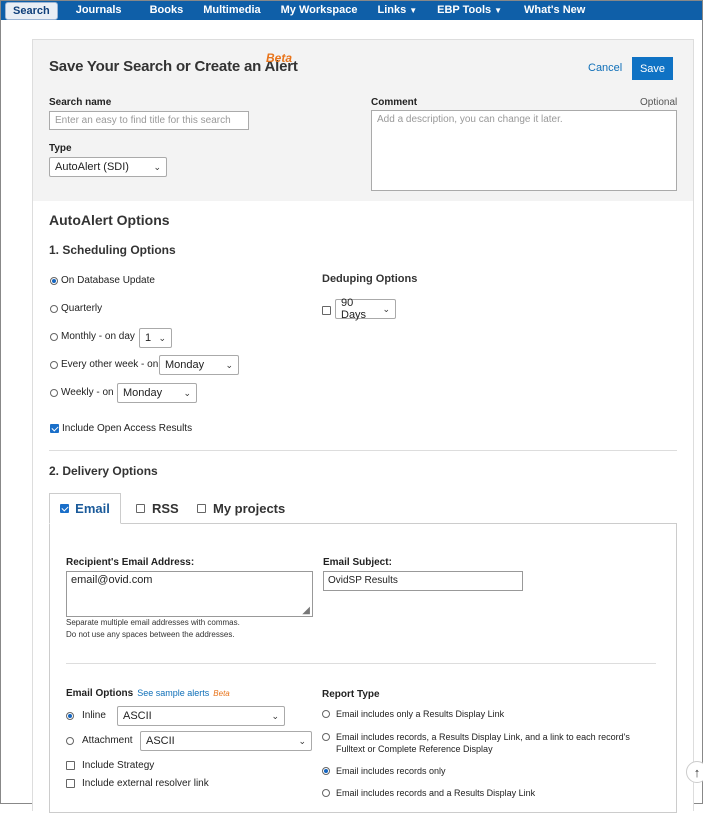 This screenshot has height=813, width=703. I want to click on schedule-every-other-week-option: Every other week - on, so click(104, 364).